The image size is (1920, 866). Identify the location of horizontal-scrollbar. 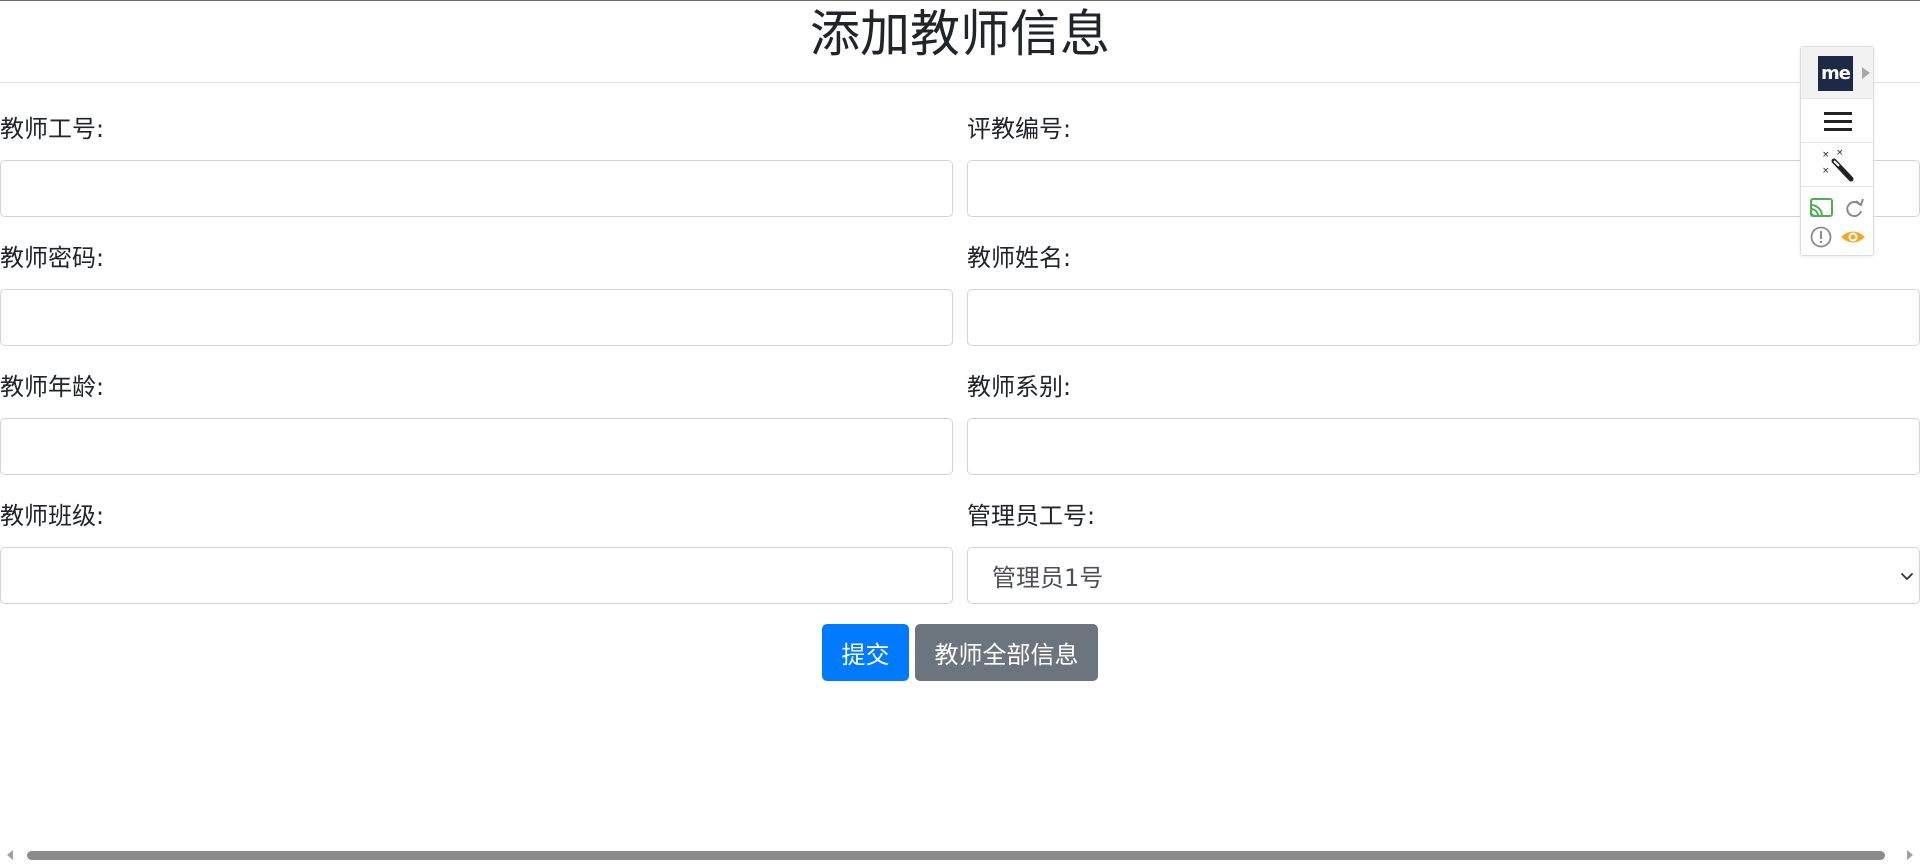
(960, 855).